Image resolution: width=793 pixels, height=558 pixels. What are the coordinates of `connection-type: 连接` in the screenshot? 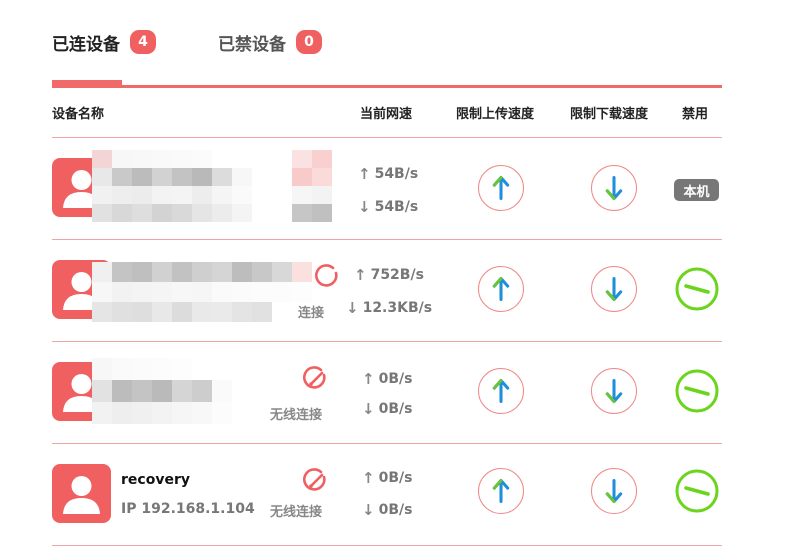 It's located at (311, 313).